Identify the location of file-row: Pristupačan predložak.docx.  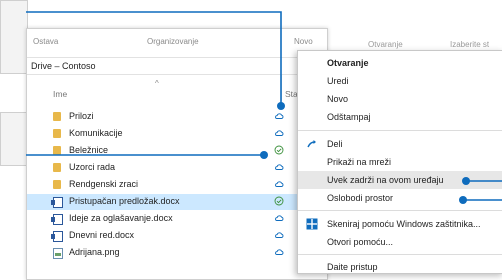
(177, 202).